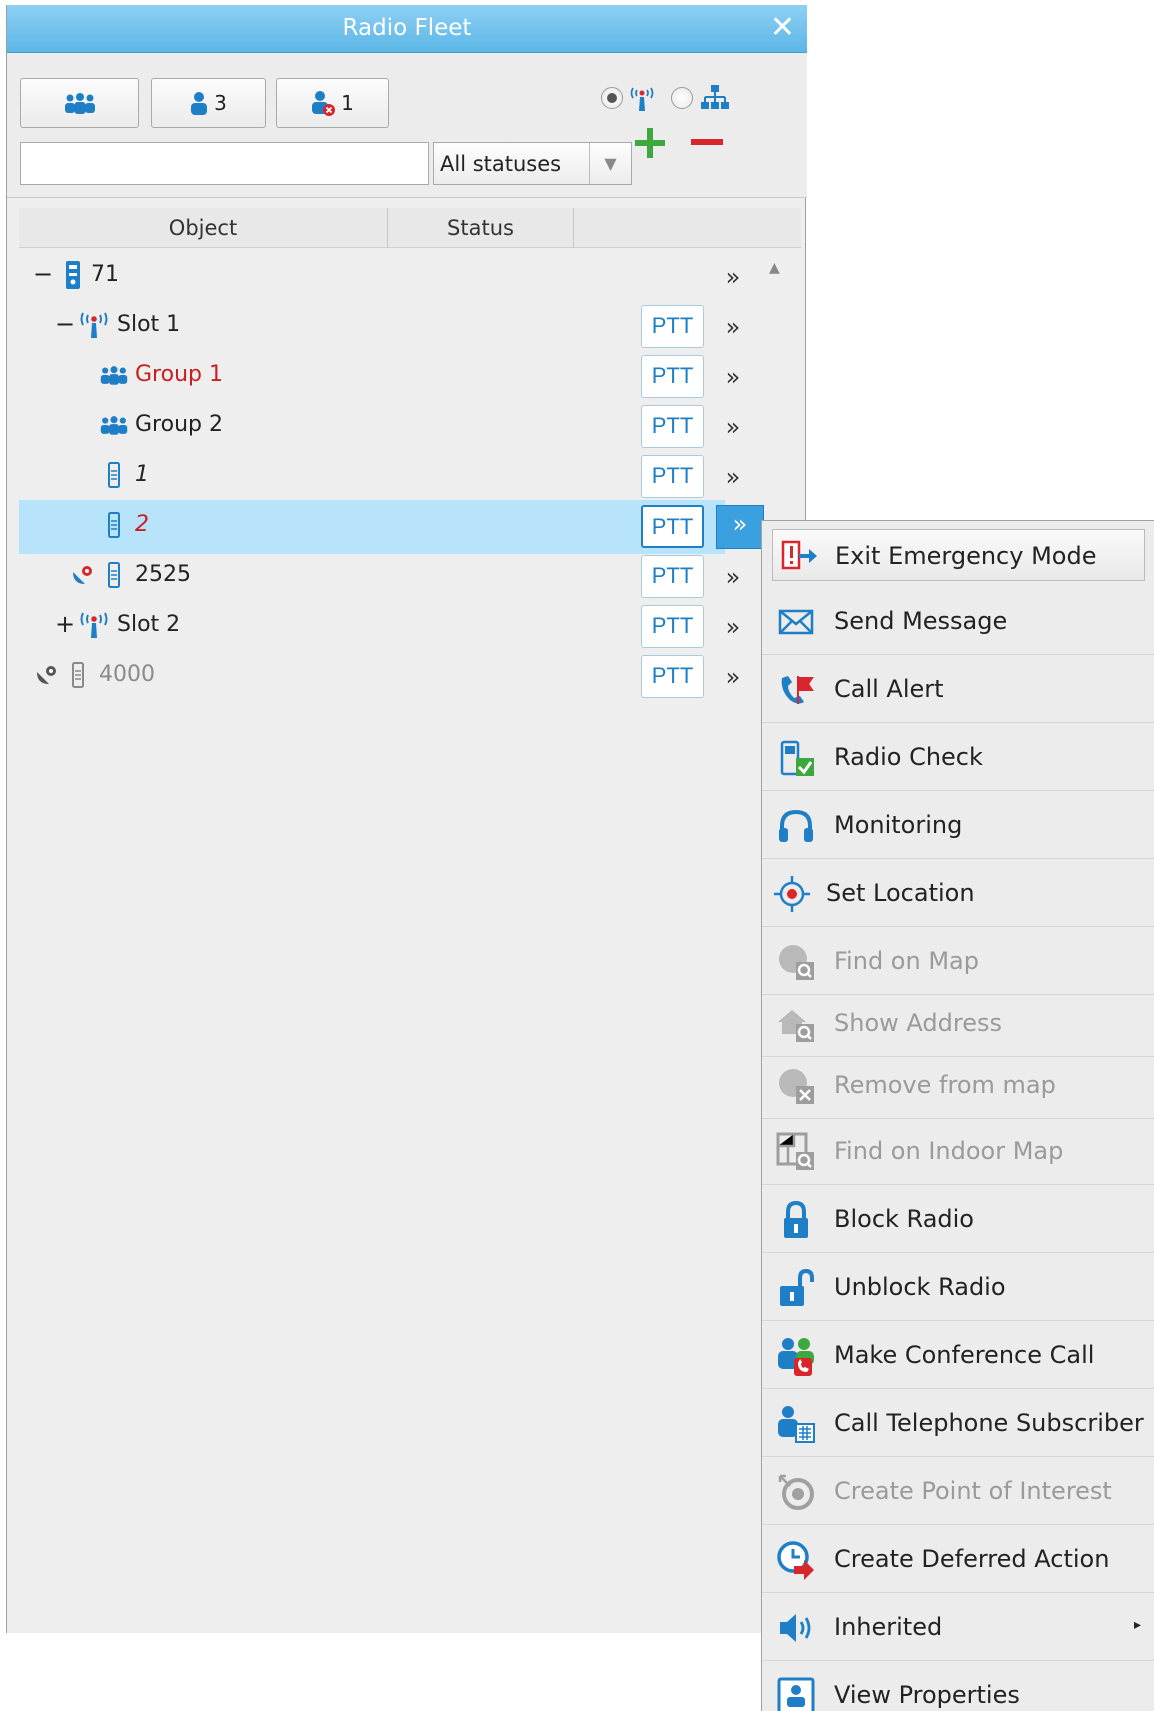 This screenshot has height=1711, width=1154. I want to click on menu-item-label: Call Alert, so click(889, 689).